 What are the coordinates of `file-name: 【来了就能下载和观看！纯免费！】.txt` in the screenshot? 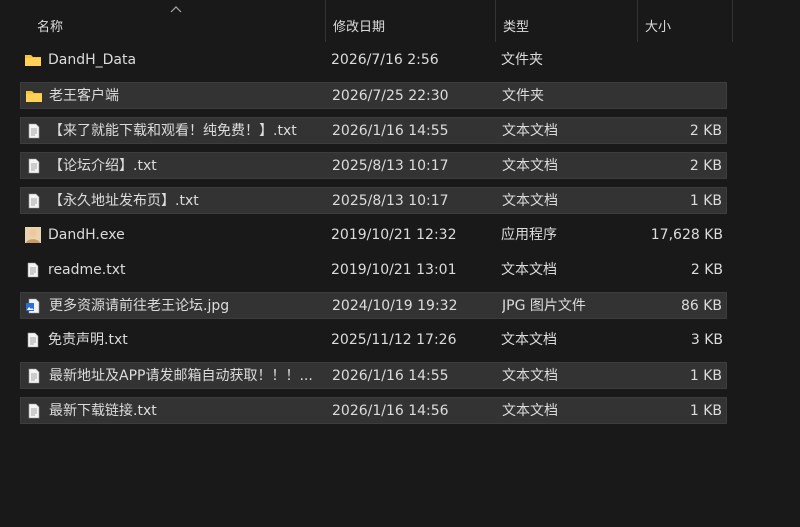 It's located at (173, 131).